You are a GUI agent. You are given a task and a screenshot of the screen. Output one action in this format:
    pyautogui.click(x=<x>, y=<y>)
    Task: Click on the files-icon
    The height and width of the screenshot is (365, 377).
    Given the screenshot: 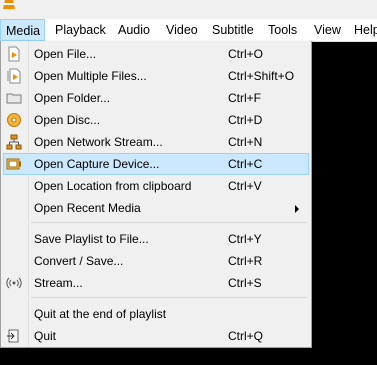 What is the action you would take?
    pyautogui.click(x=14, y=76)
    